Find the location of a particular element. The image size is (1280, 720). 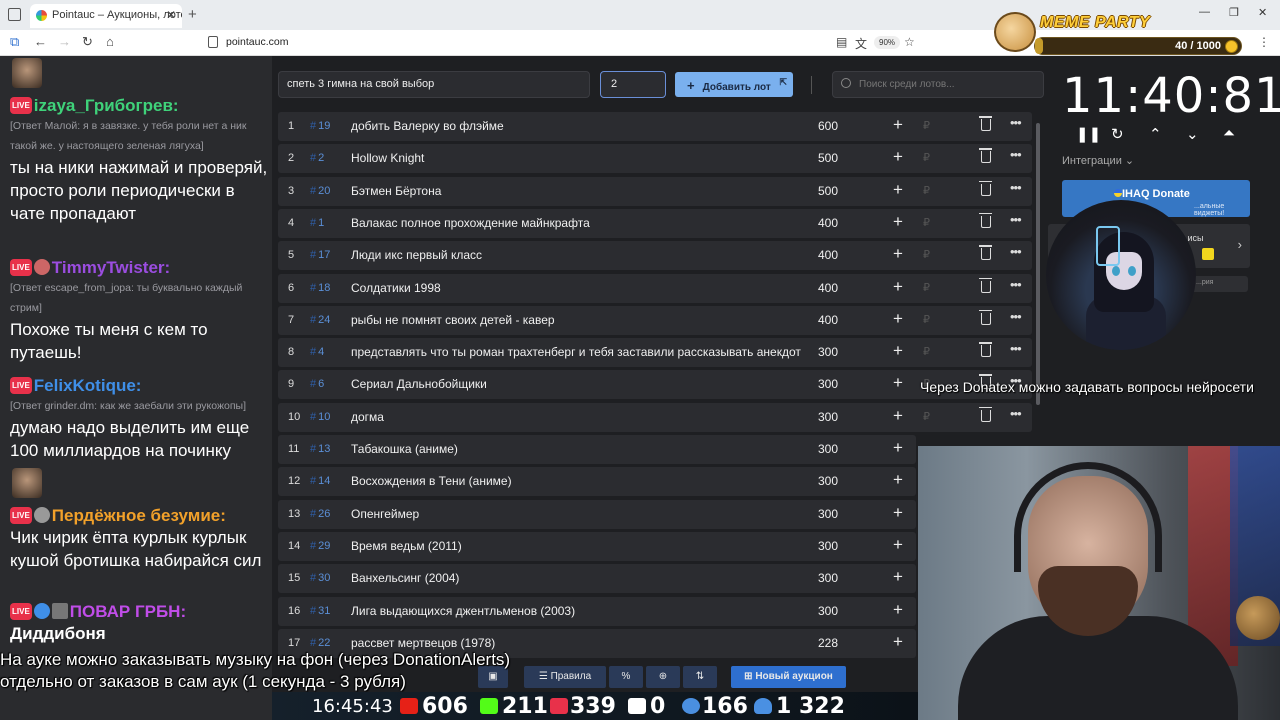

lot-name: Опенгеймер is located at coordinates (576, 514).